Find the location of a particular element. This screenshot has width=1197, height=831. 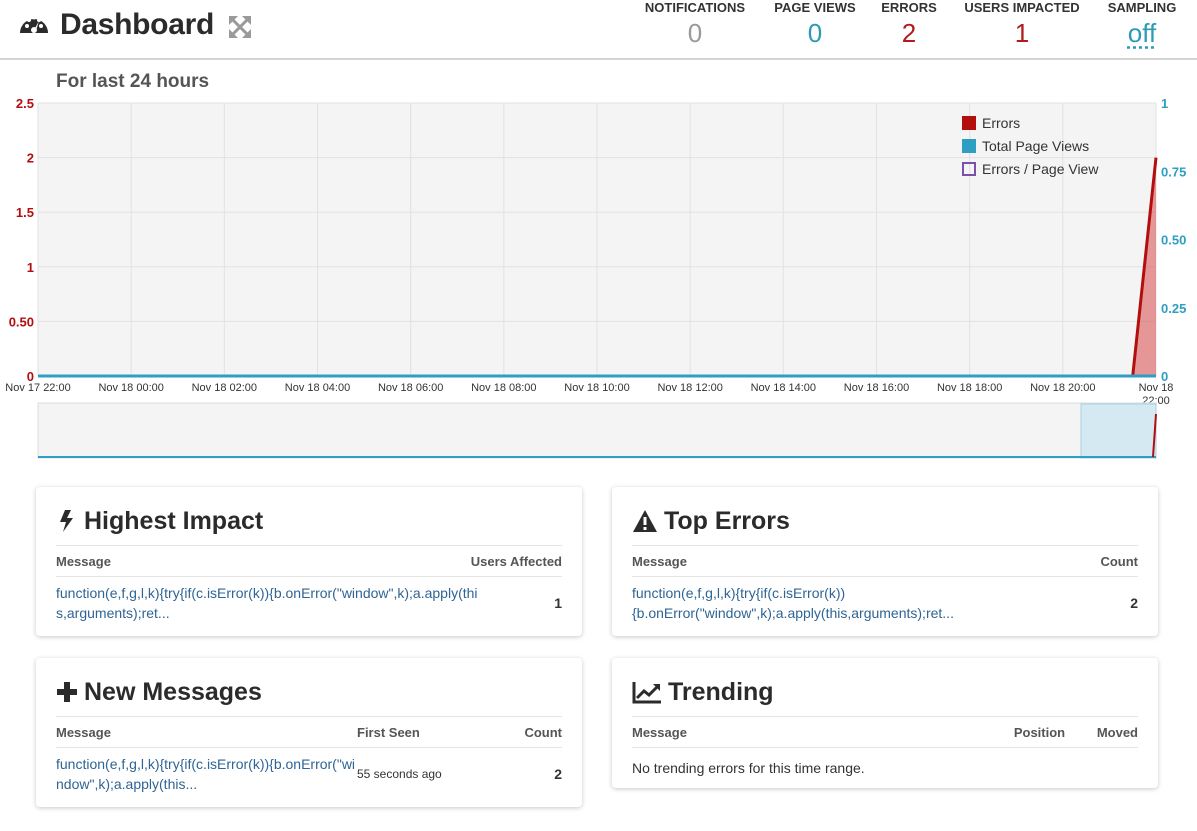

right-axis-tick-label: 0.50 is located at coordinates (1173, 240).